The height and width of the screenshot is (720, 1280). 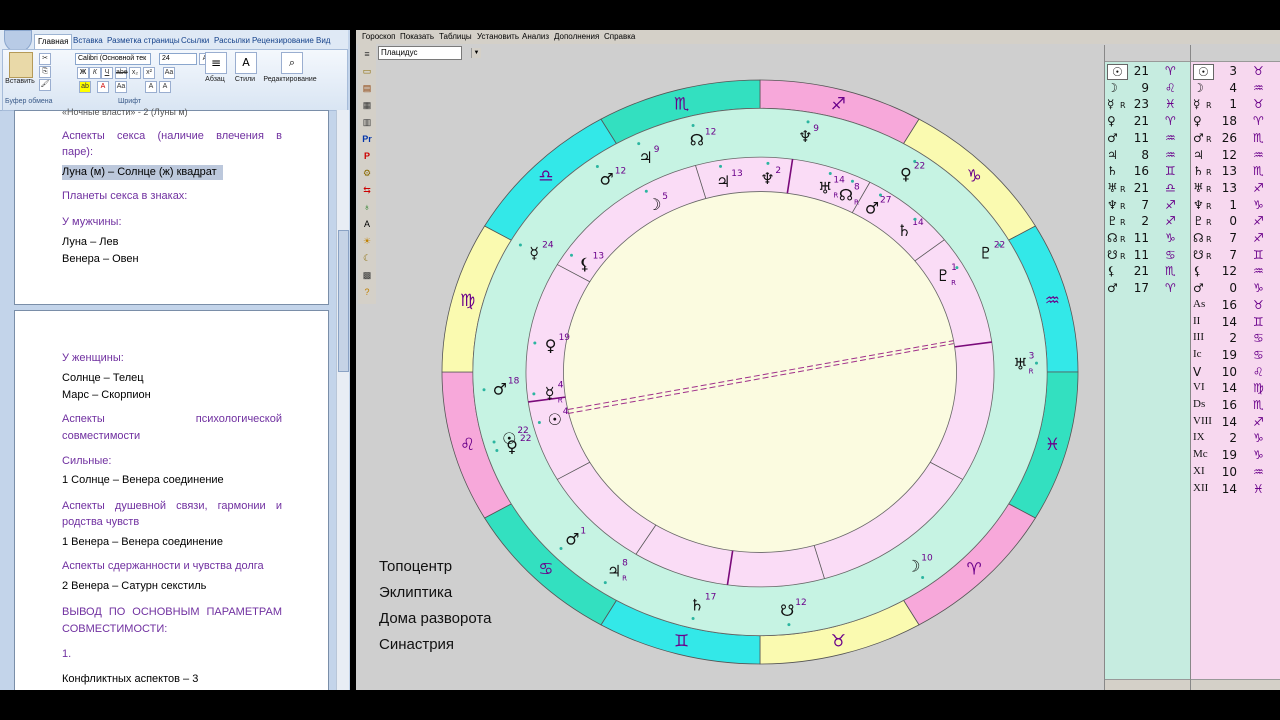 I want to click on clear-format-icon: Aa, so click(x=169, y=73).